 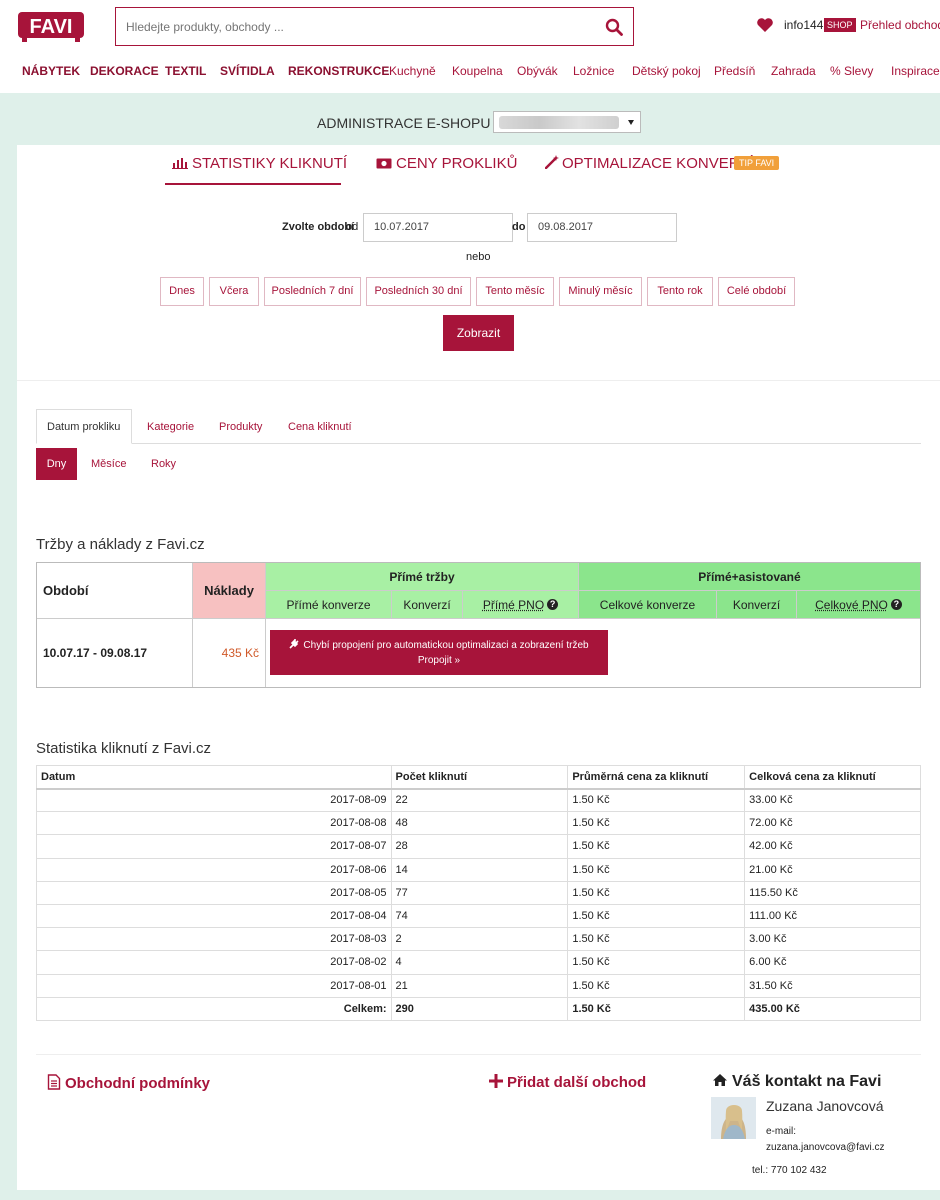 What do you see at coordinates (124, 71) in the screenshot?
I see `nav-item-decoration: DEKORACE` at bounding box center [124, 71].